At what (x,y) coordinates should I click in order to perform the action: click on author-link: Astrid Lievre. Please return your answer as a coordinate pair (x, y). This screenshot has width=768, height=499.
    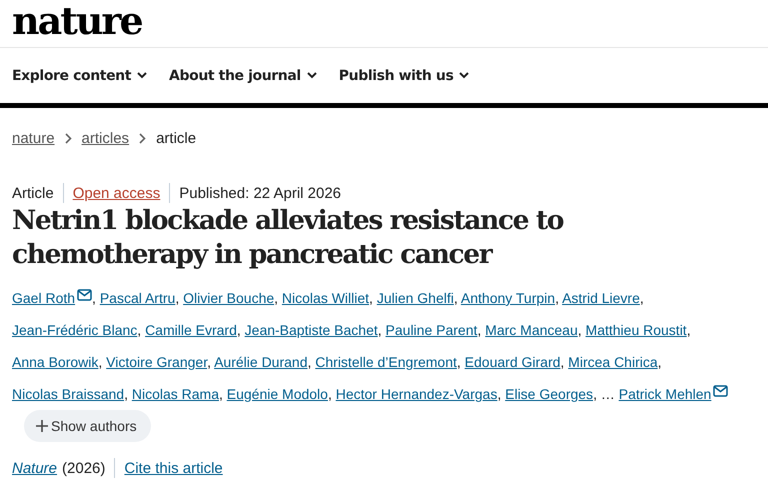
    Looking at the image, I should click on (601, 298).